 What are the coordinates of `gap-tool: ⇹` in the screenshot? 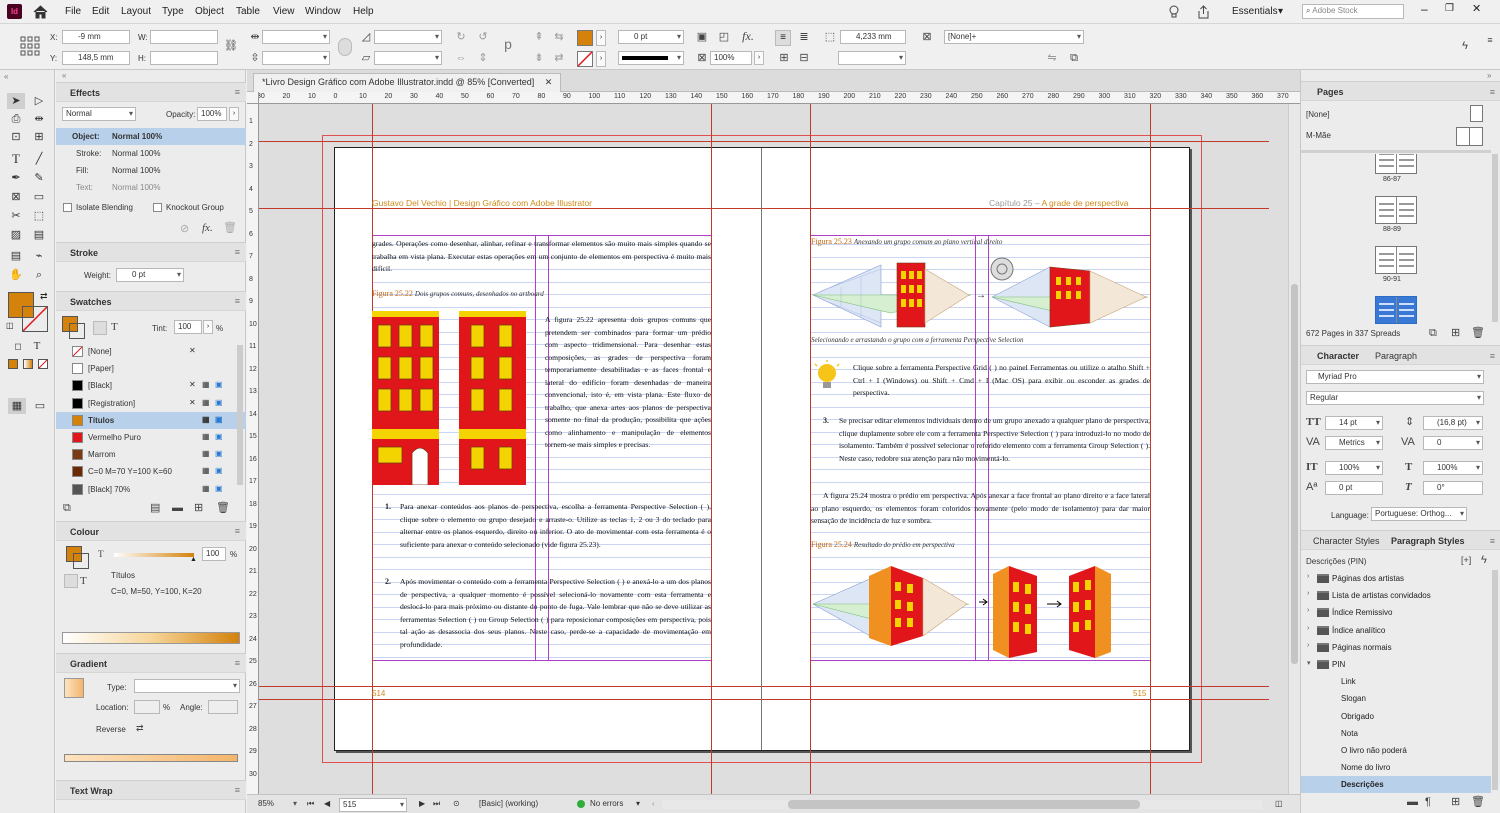 It's located at (39, 119).